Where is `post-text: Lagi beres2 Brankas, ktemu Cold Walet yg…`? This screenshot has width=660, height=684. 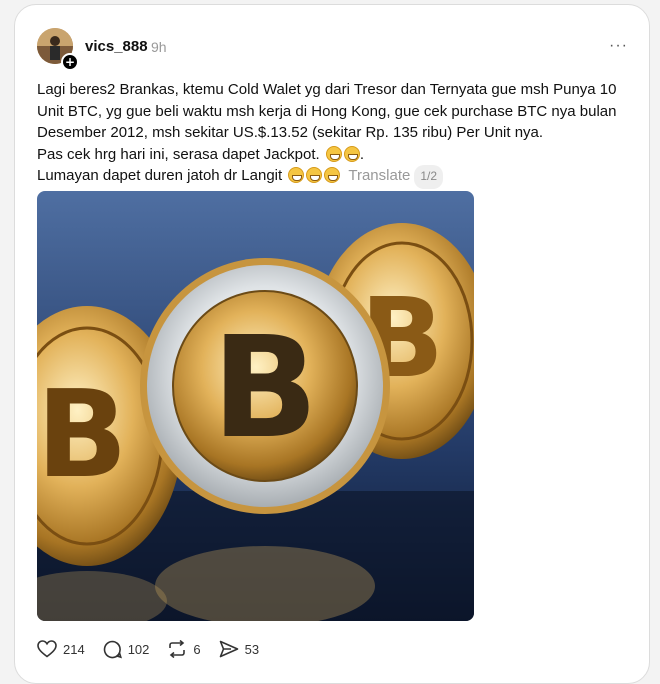 post-text: Lagi beres2 Brankas, ktemu Cold Walet yg… is located at coordinates (337, 134).